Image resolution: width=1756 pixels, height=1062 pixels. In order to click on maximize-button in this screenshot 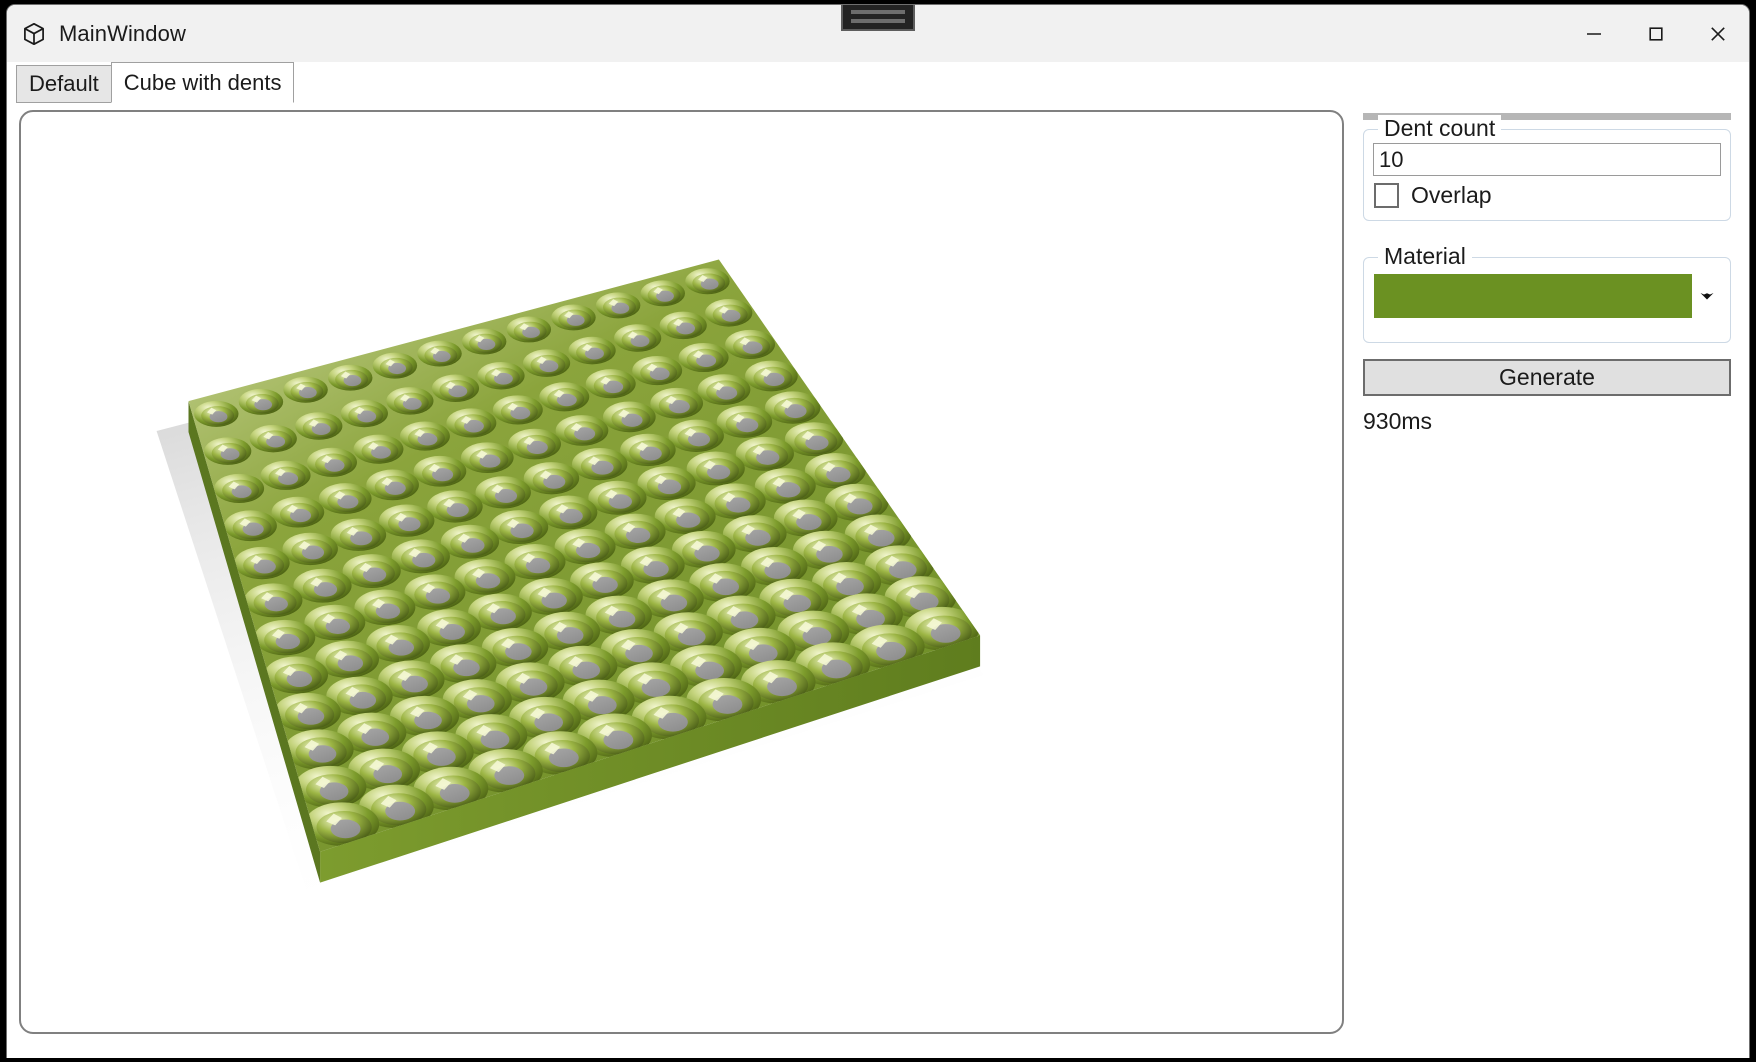, I will do `click(1656, 33)`.